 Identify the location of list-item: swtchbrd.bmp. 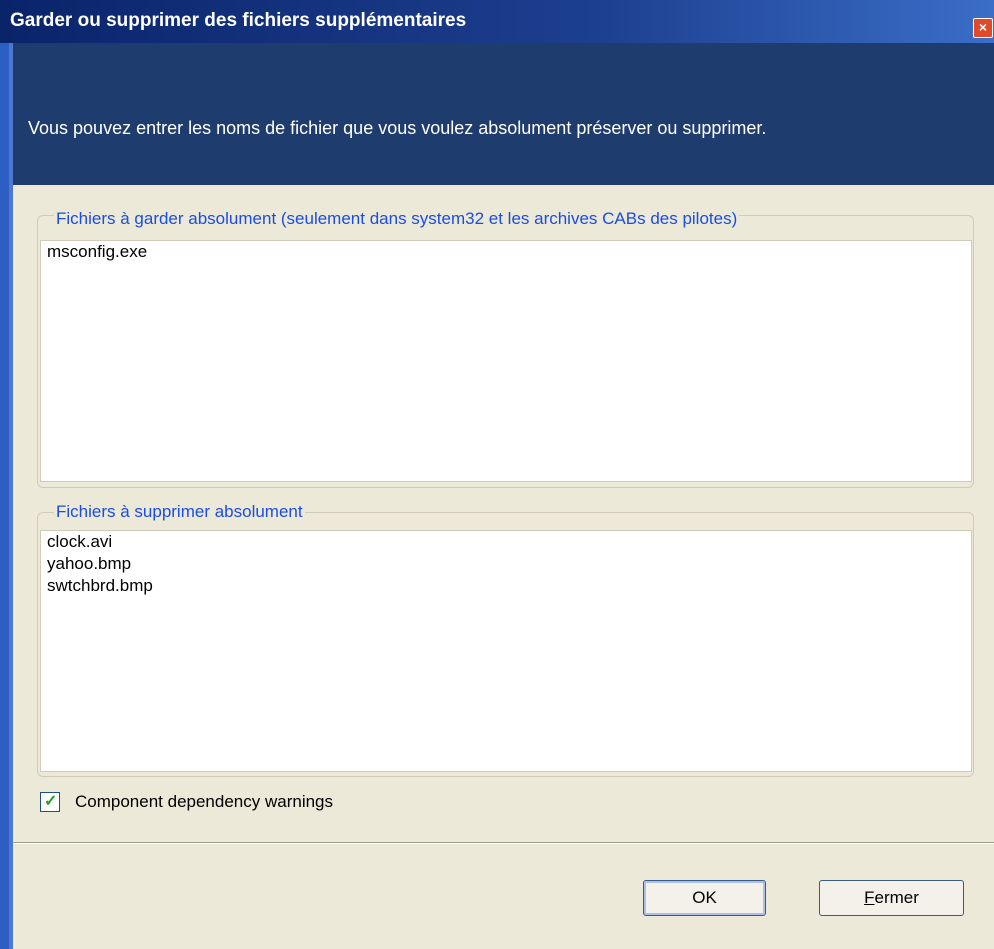
(506, 586).